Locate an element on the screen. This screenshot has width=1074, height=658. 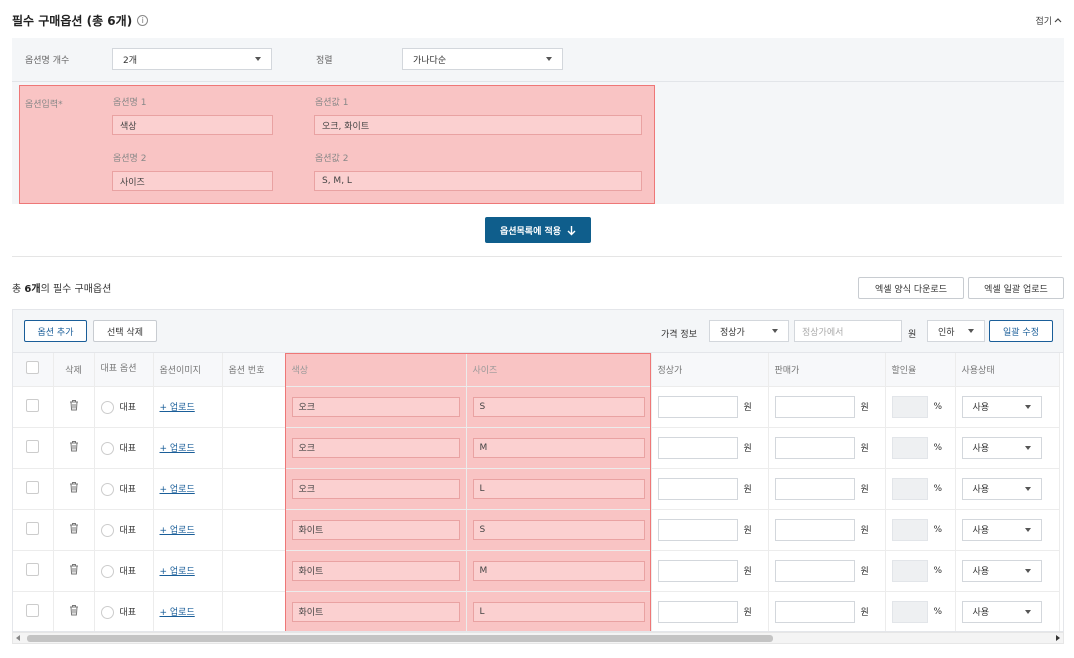
direction-select: 인하 is located at coordinates (956, 331).